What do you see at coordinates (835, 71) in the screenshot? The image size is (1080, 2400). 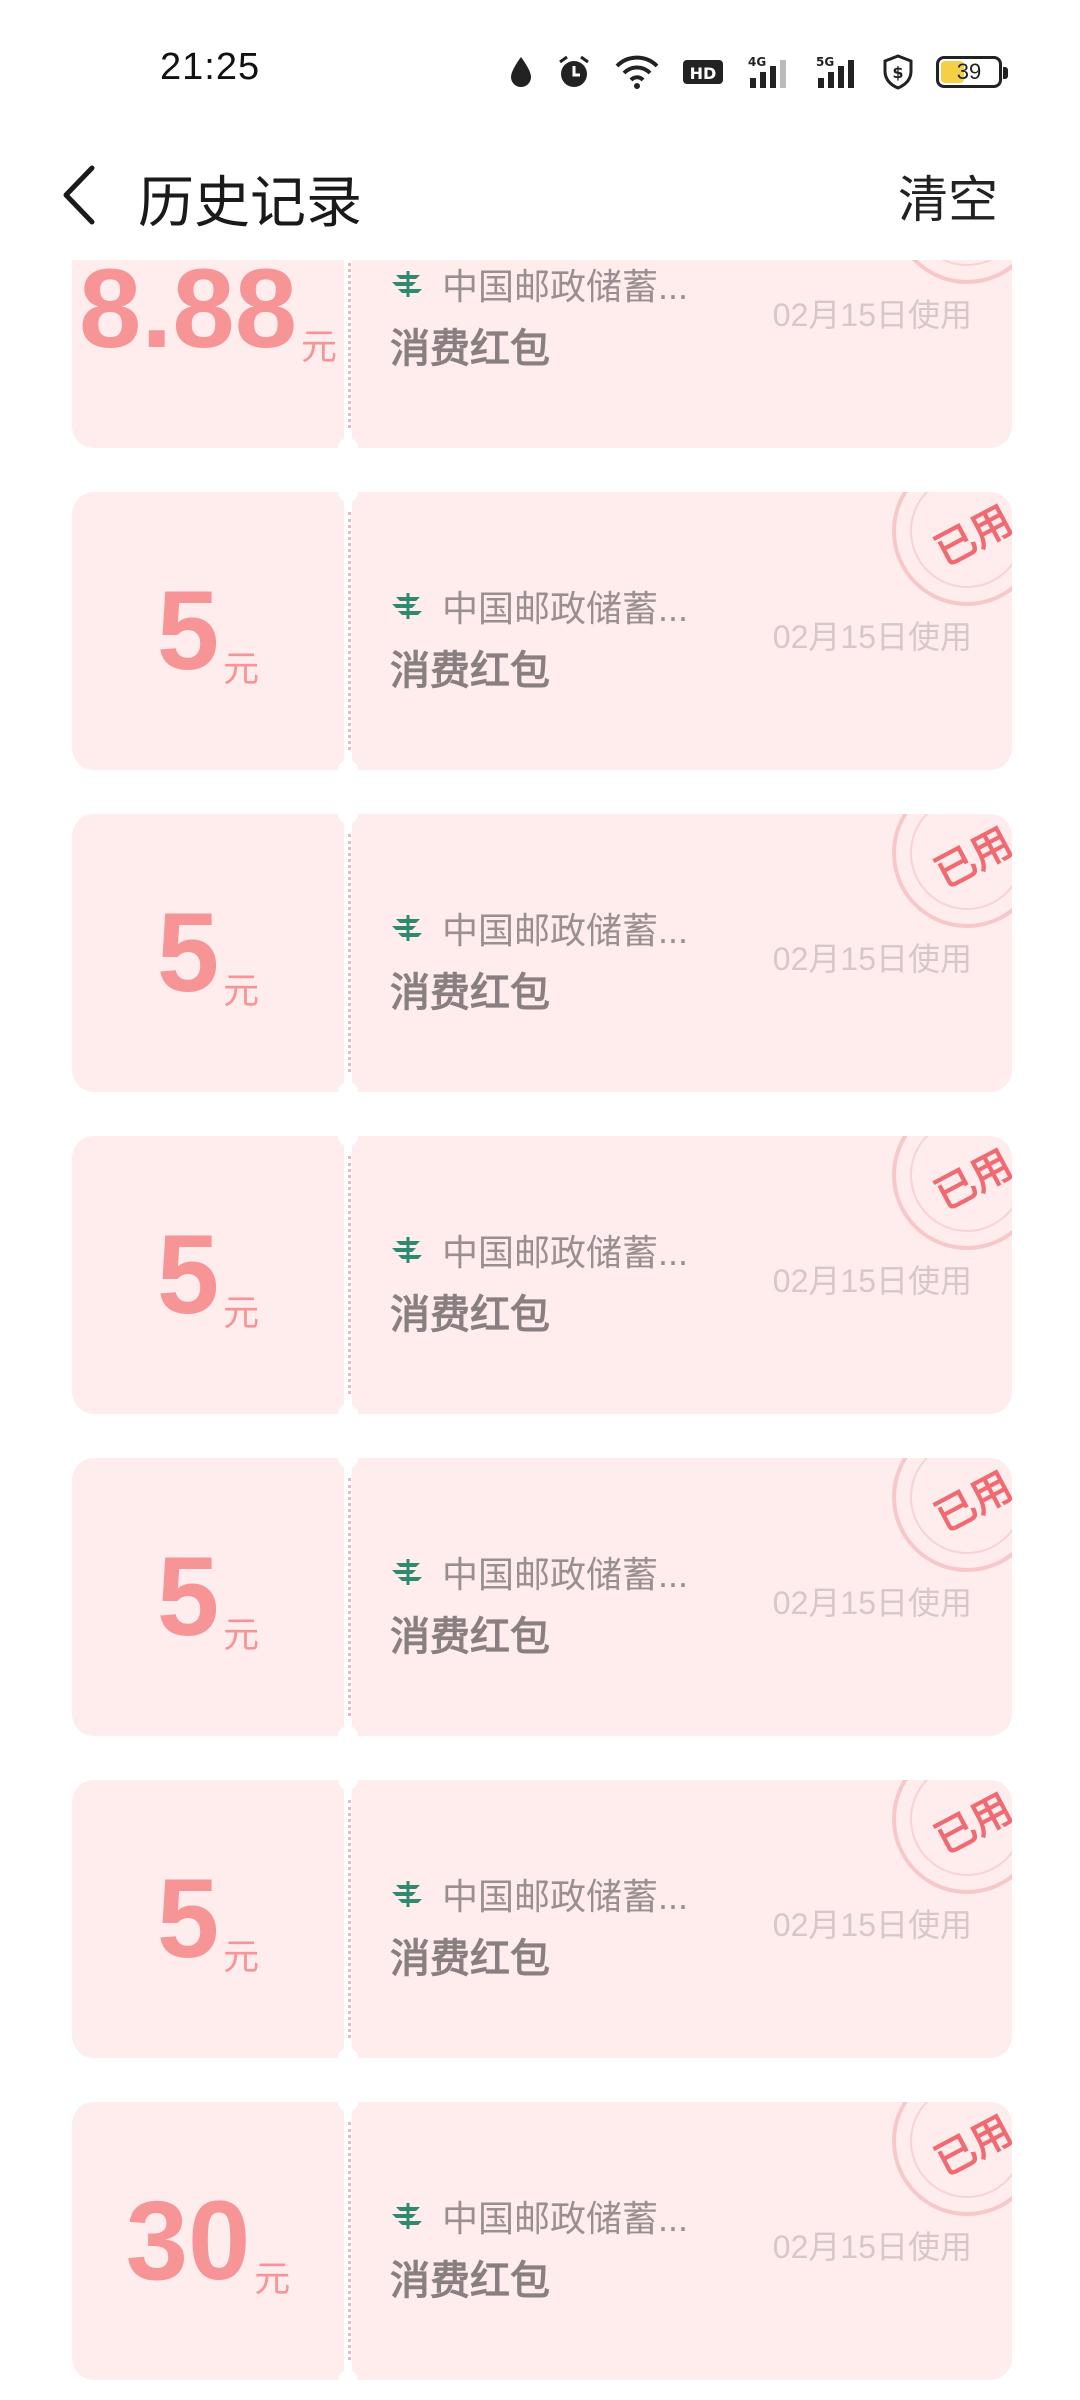 I see `signal-5g-icon: 5G` at bounding box center [835, 71].